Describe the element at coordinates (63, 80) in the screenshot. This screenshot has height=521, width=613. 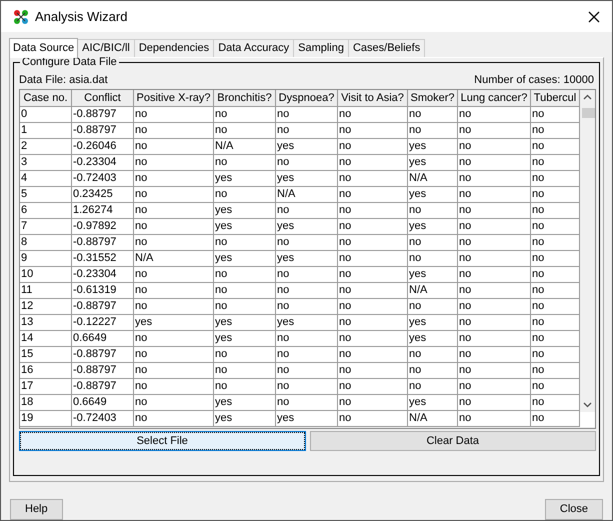
I see `data-file-label: Data File: asia.dat` at that location.